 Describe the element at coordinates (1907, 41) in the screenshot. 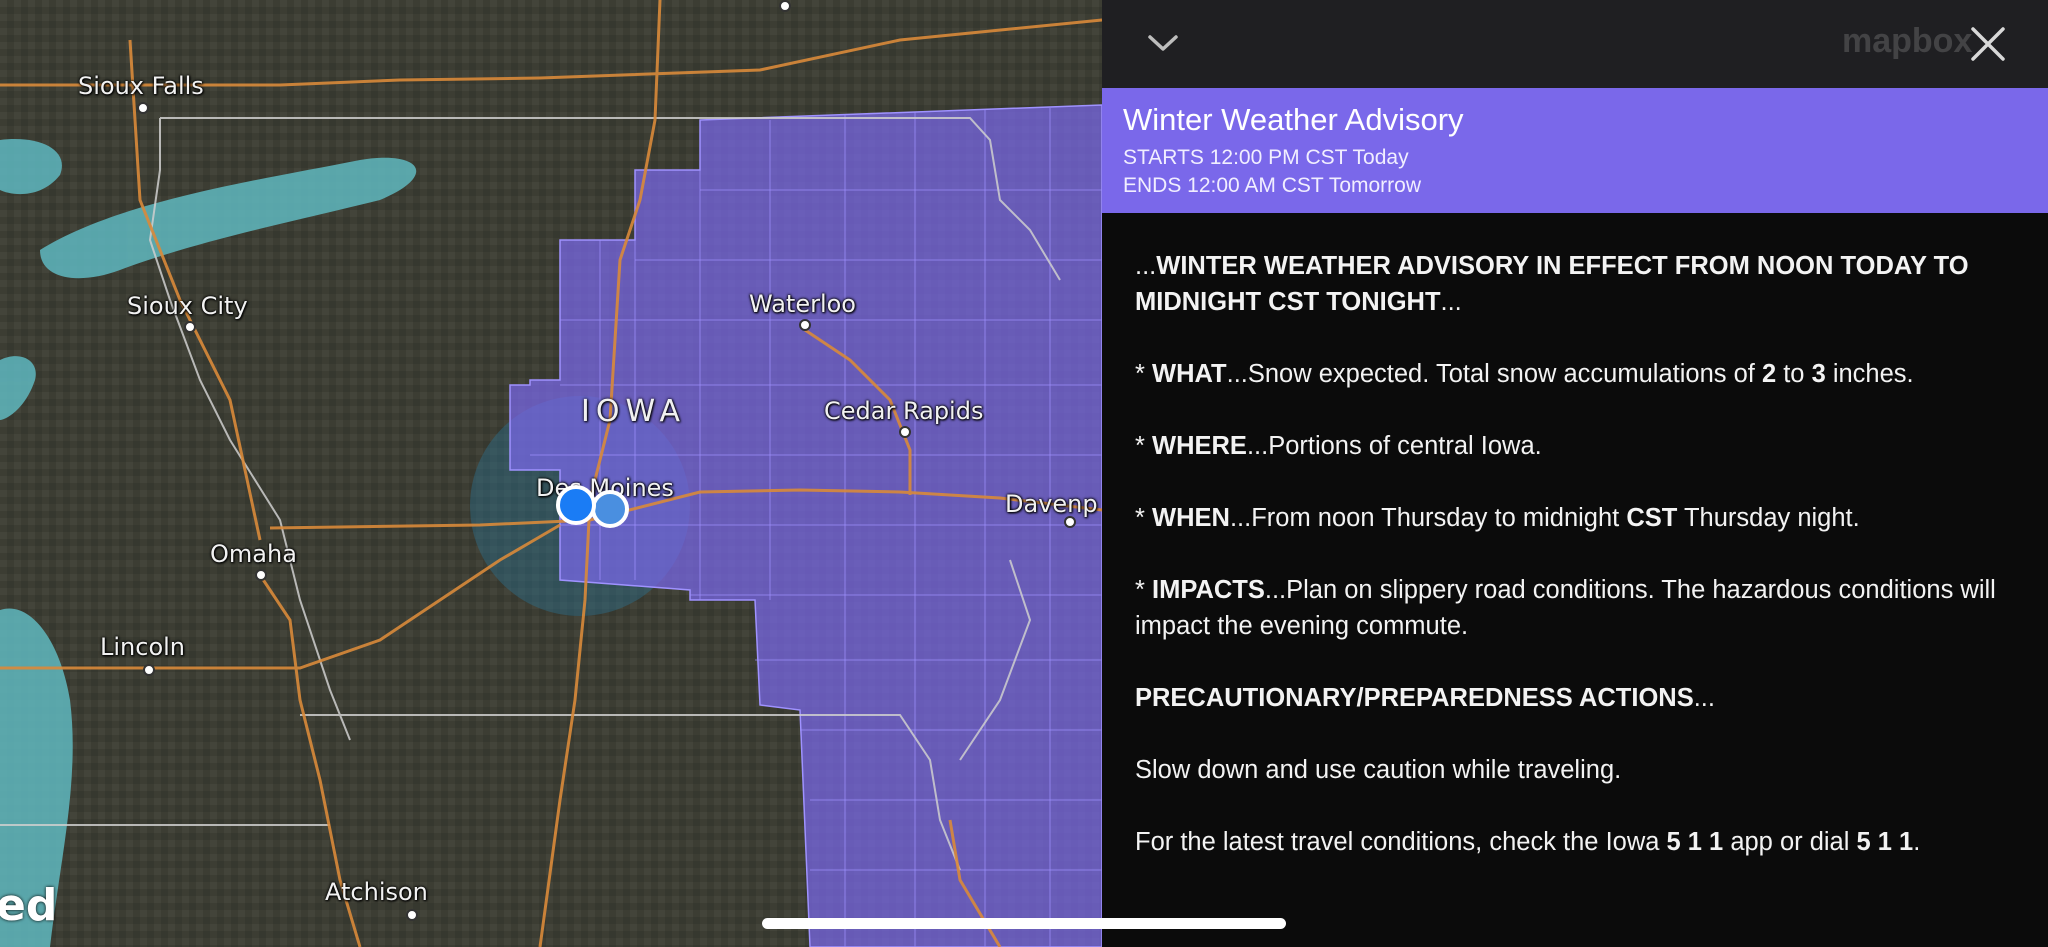

I see `mapbox-watermark: mapbox` at that location.